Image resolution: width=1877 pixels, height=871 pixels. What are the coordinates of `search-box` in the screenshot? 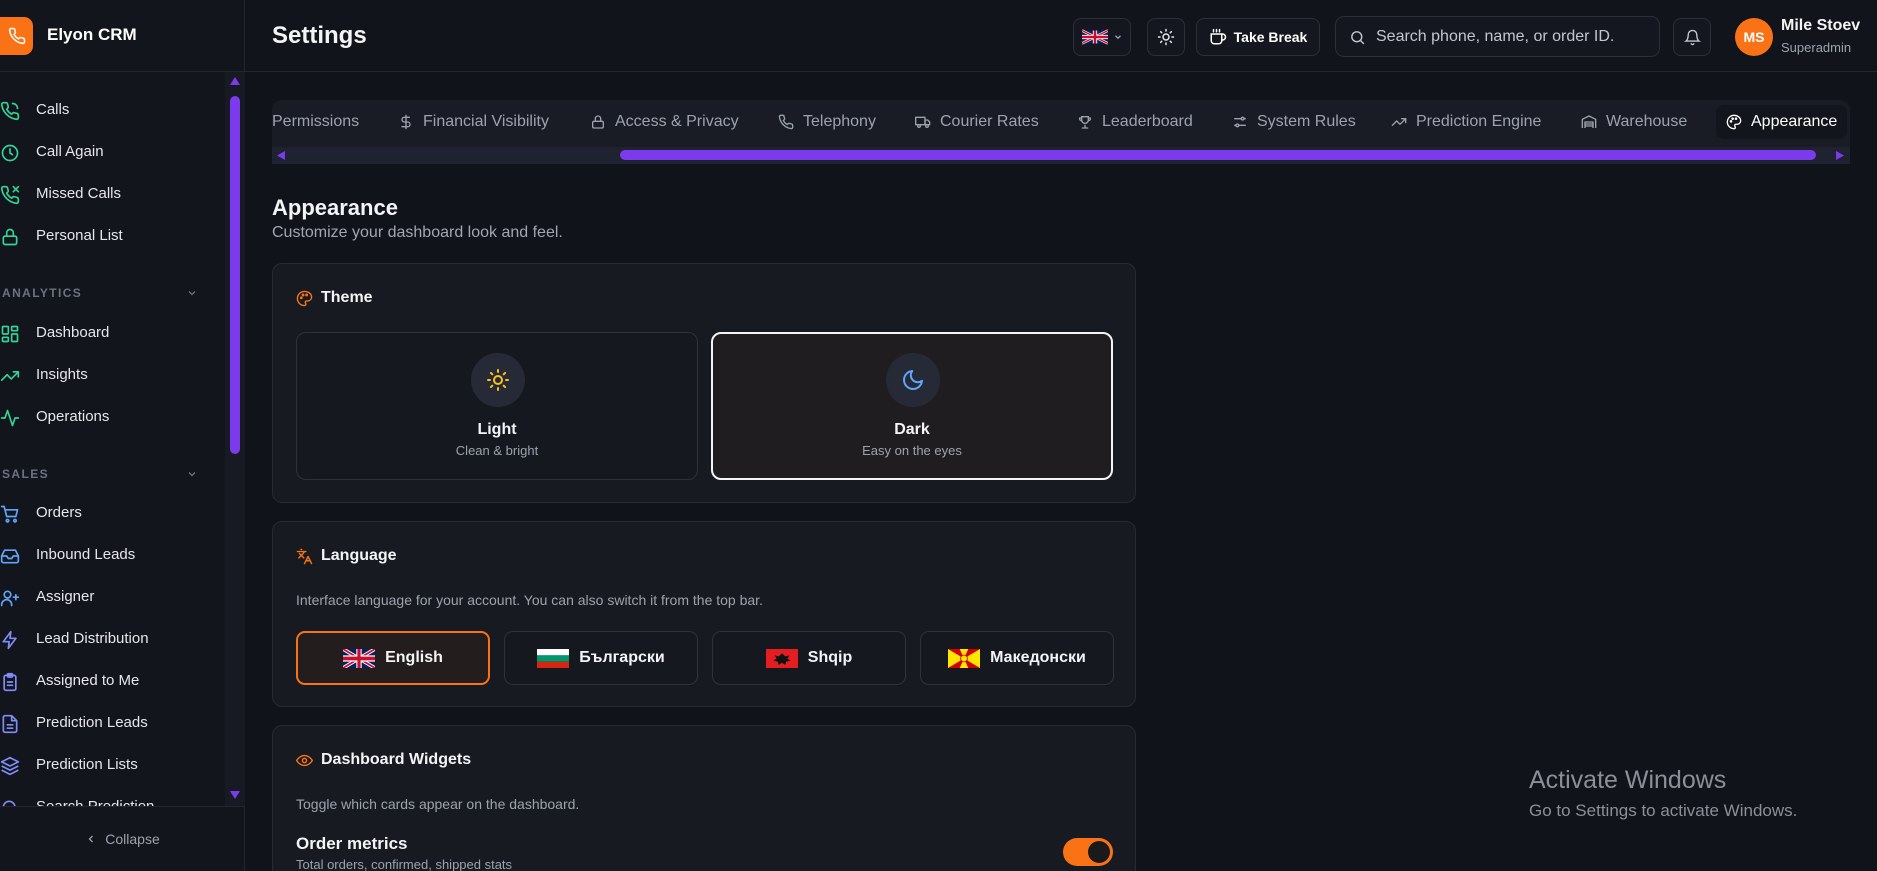 It's located at (1497, 36).